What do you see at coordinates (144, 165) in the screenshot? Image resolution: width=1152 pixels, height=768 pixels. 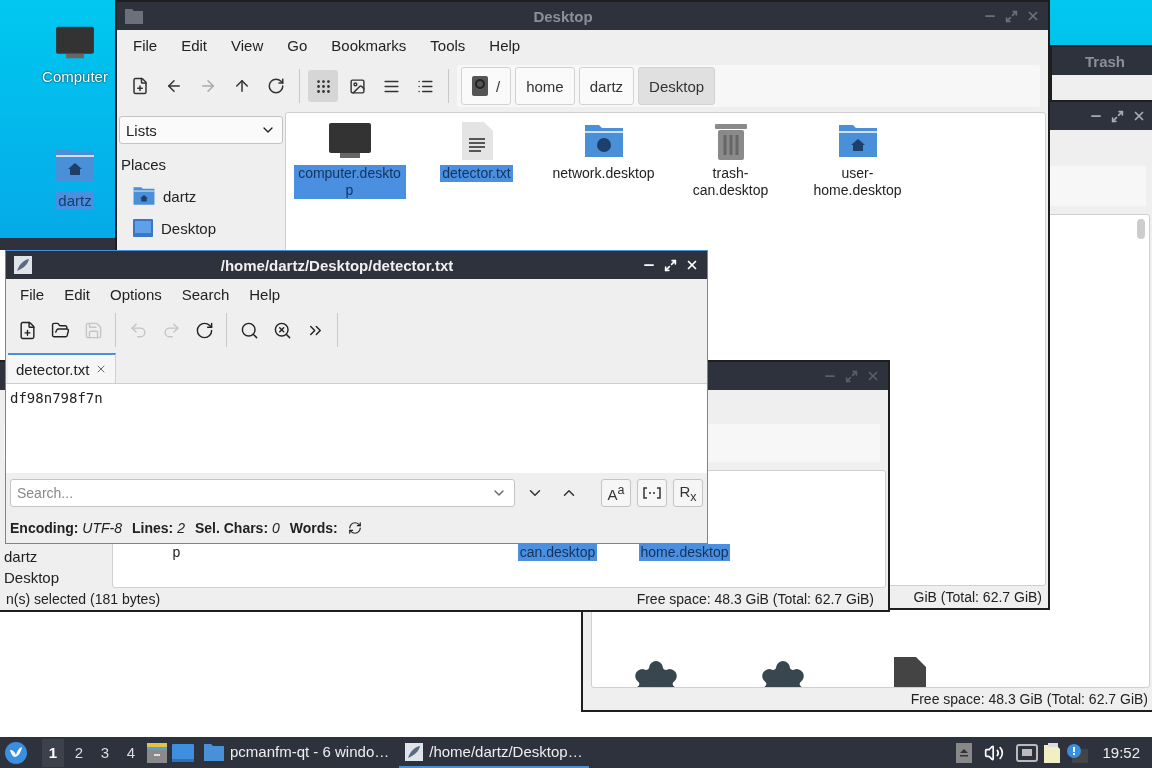 I see `section-heading: Places` at bounding box center [144, 165].